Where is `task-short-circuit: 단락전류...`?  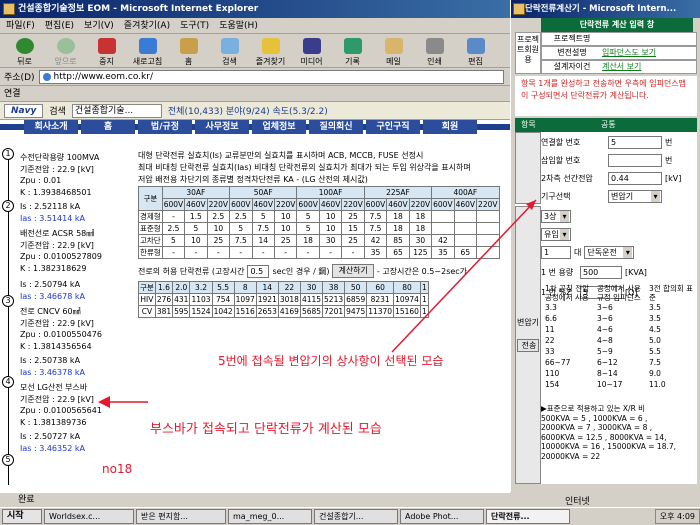
task-short-circuit: 단락전류... is located at coordinates (528, 516).